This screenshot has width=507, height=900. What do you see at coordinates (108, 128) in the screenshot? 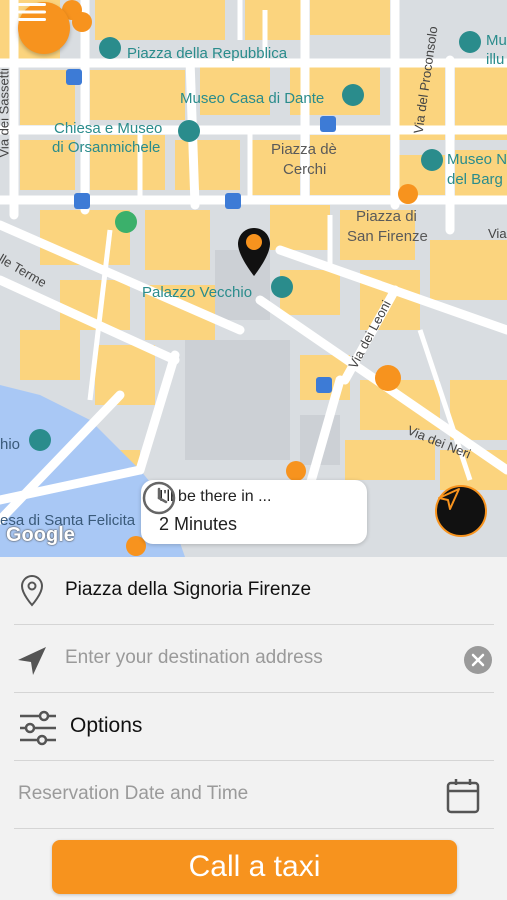
I see `poi-label: Chiesa e Museo` at bounding box center [108, 128].